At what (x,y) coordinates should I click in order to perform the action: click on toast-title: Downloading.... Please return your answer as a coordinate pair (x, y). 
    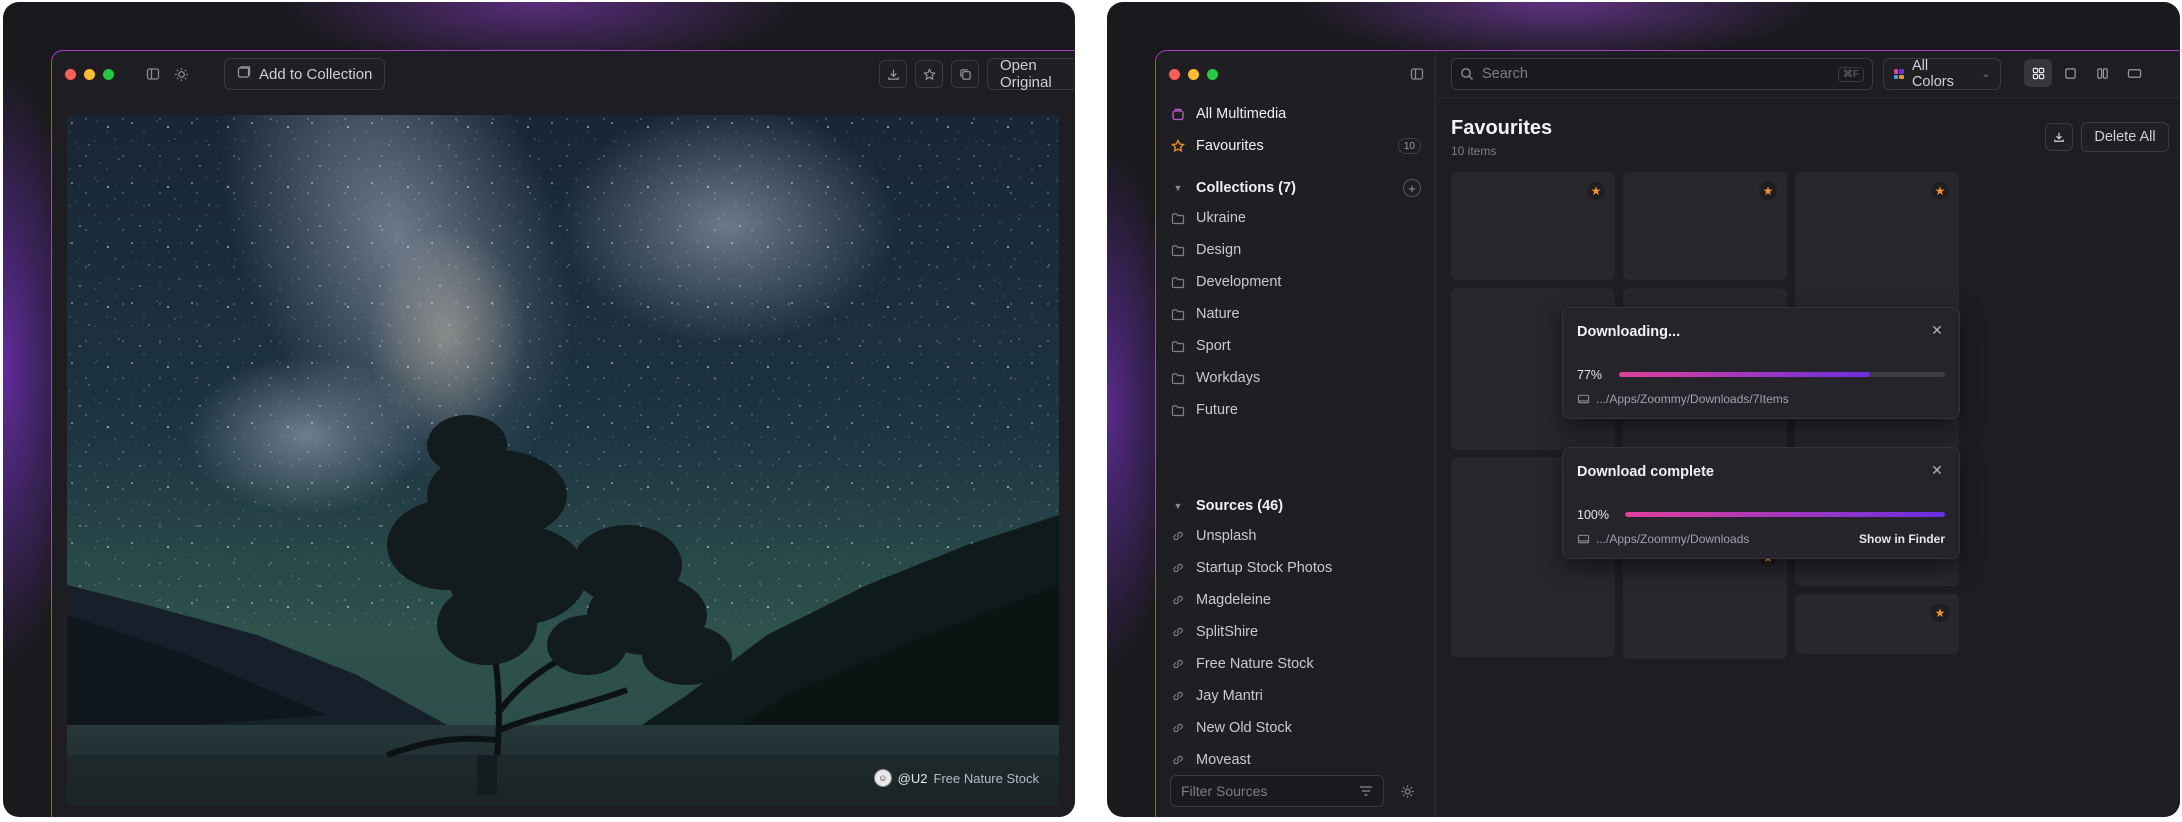
    Looking at the image, I should click on (1629, 332).